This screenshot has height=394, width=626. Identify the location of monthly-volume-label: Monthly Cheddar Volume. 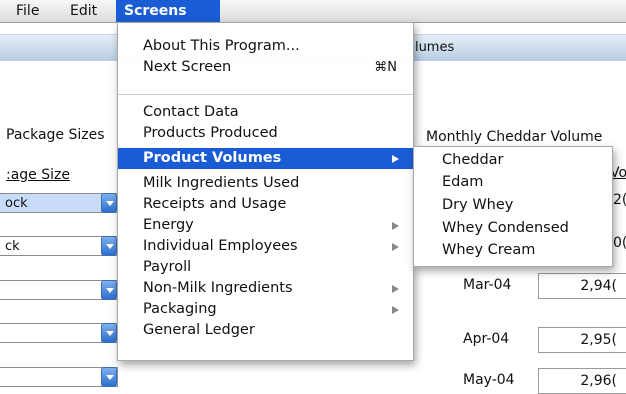
(514, 137).